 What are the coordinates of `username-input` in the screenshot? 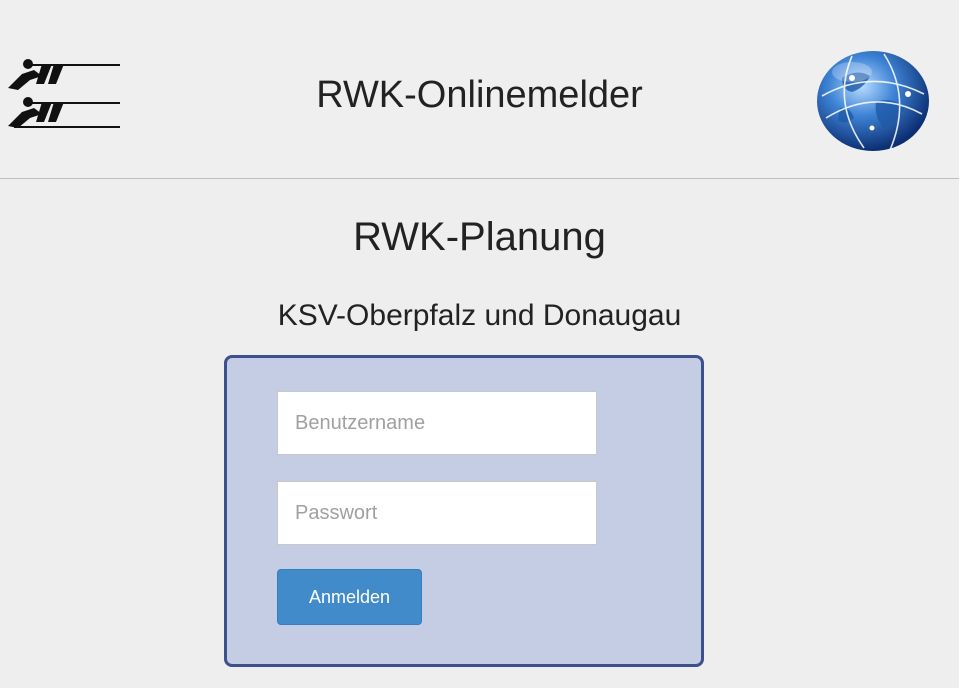 It's located at (437, 423).